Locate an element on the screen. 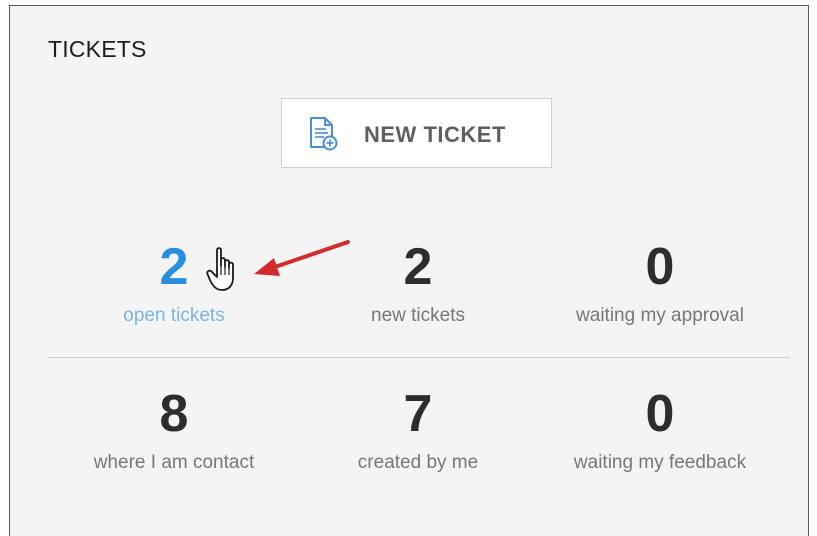  red-arrow-icon is located at coordinates (302, 259).